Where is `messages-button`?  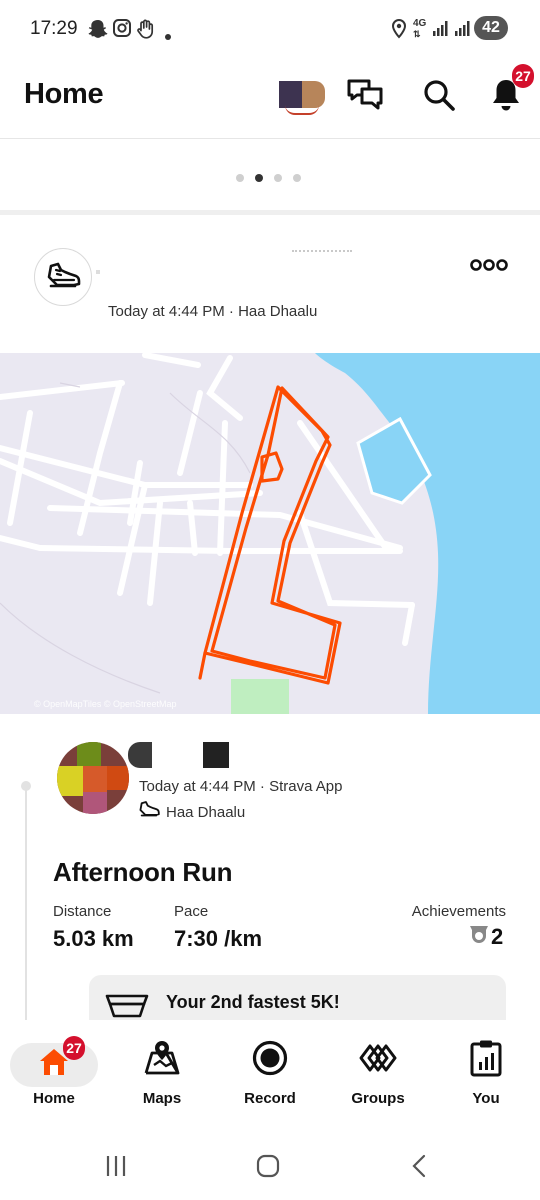
messages-button is located at coordinates (365, 95).